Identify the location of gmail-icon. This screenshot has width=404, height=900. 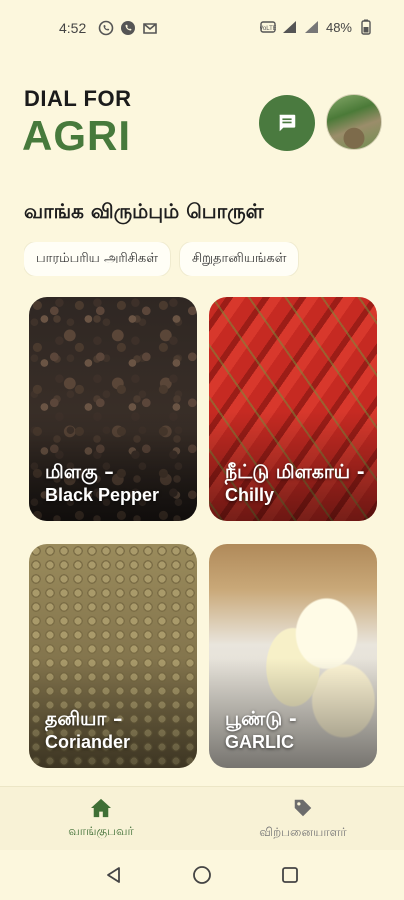
(150, 28).